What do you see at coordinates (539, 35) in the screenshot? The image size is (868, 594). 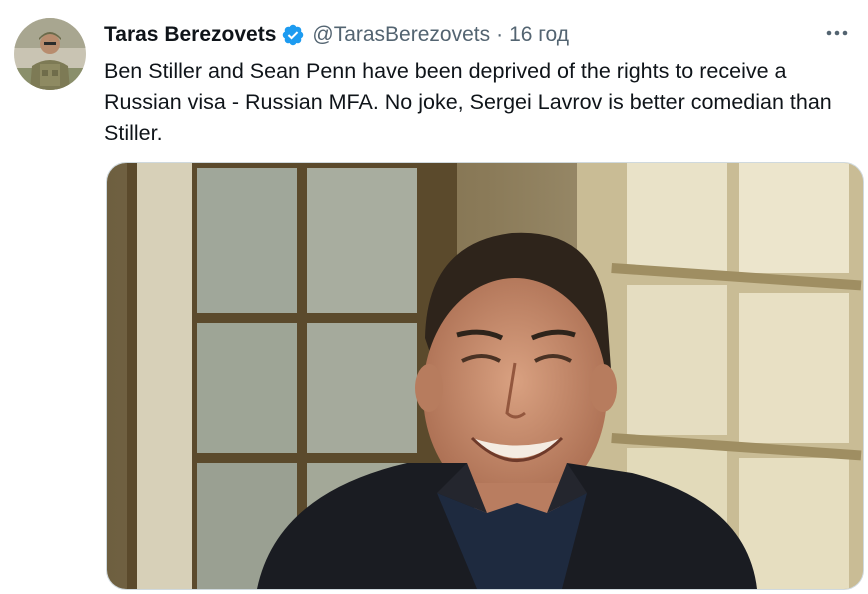 I see `timestamp: 16 год` at bounding box center [539, 35].